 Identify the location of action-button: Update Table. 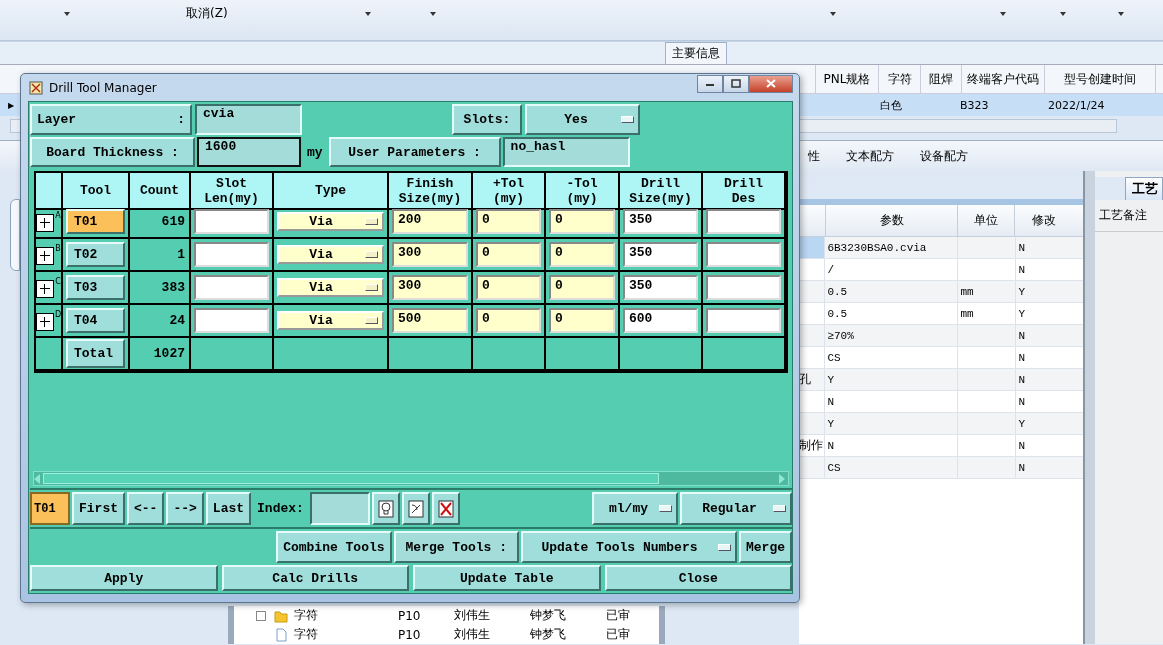
(507, 578).